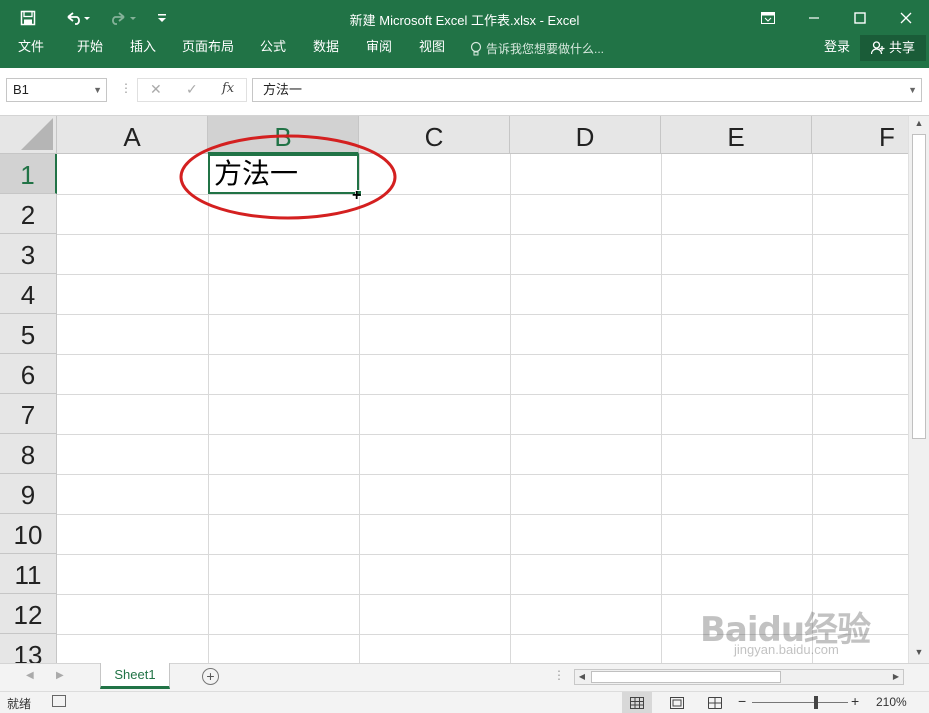 The width and height of the screenshot is (929, 713). I want to click on tab-view: 视图, so click(432, 49).